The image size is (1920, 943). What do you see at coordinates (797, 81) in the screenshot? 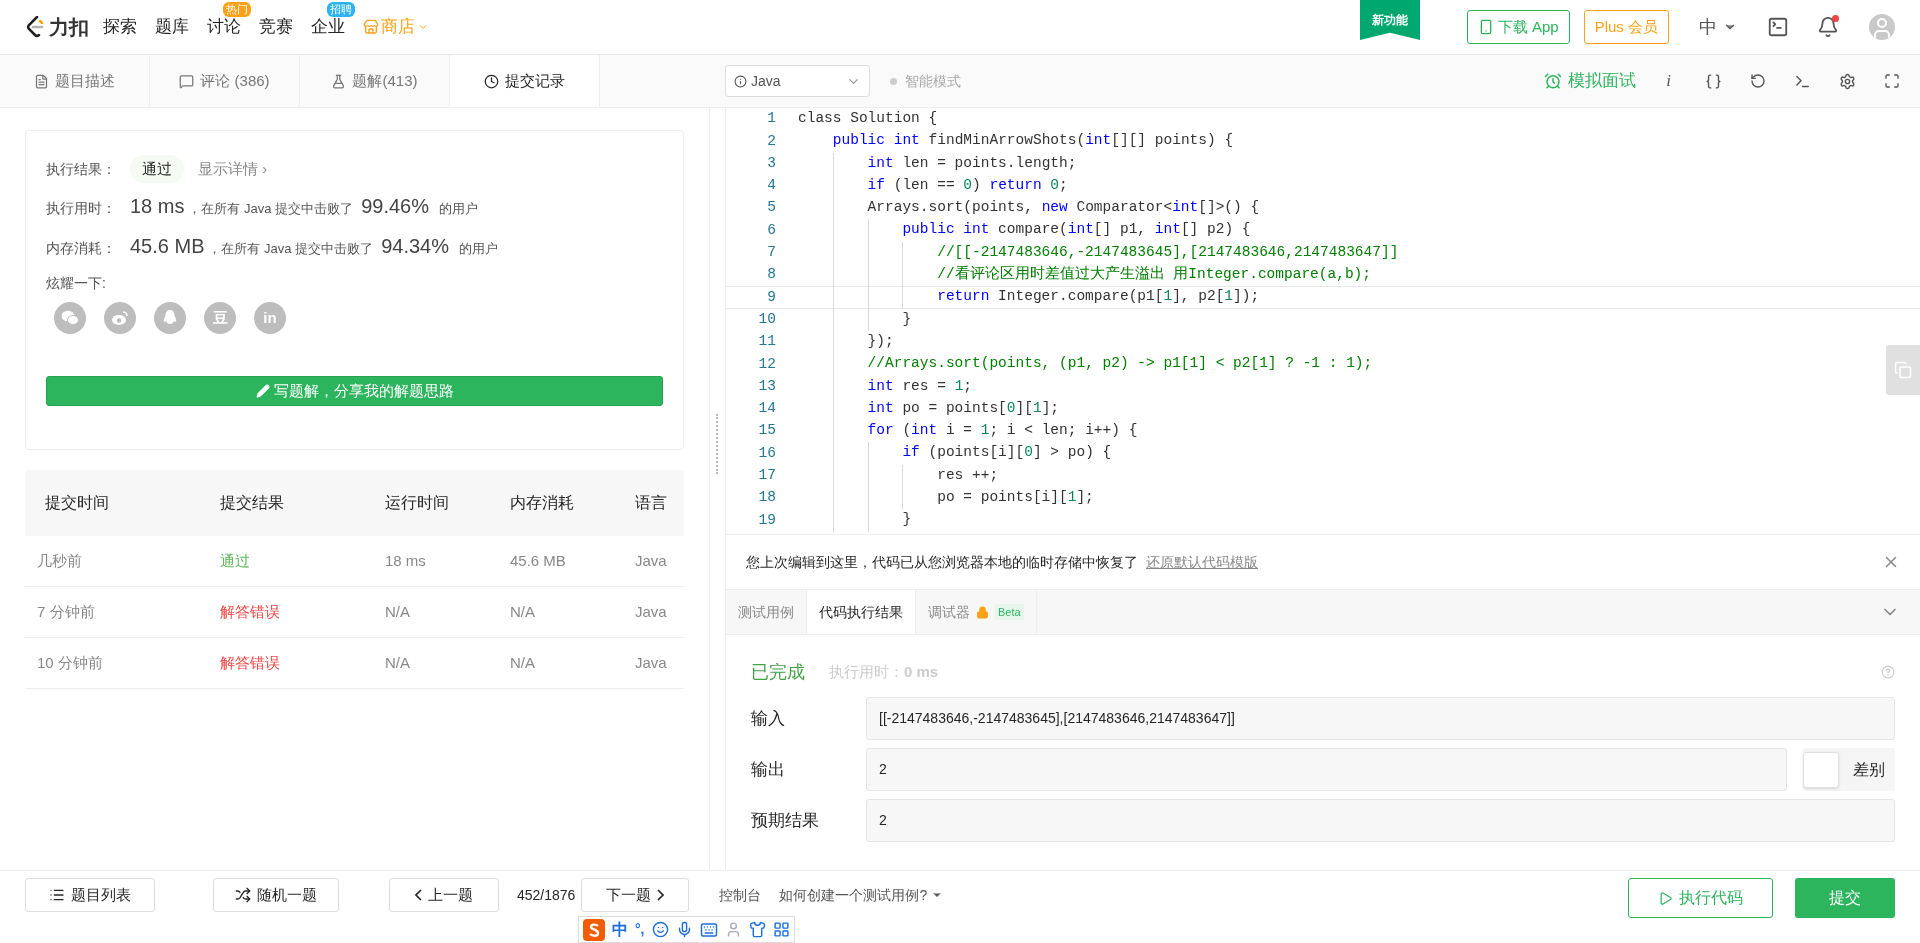
I see `language-select: Java` at bounding box center [797, 81].